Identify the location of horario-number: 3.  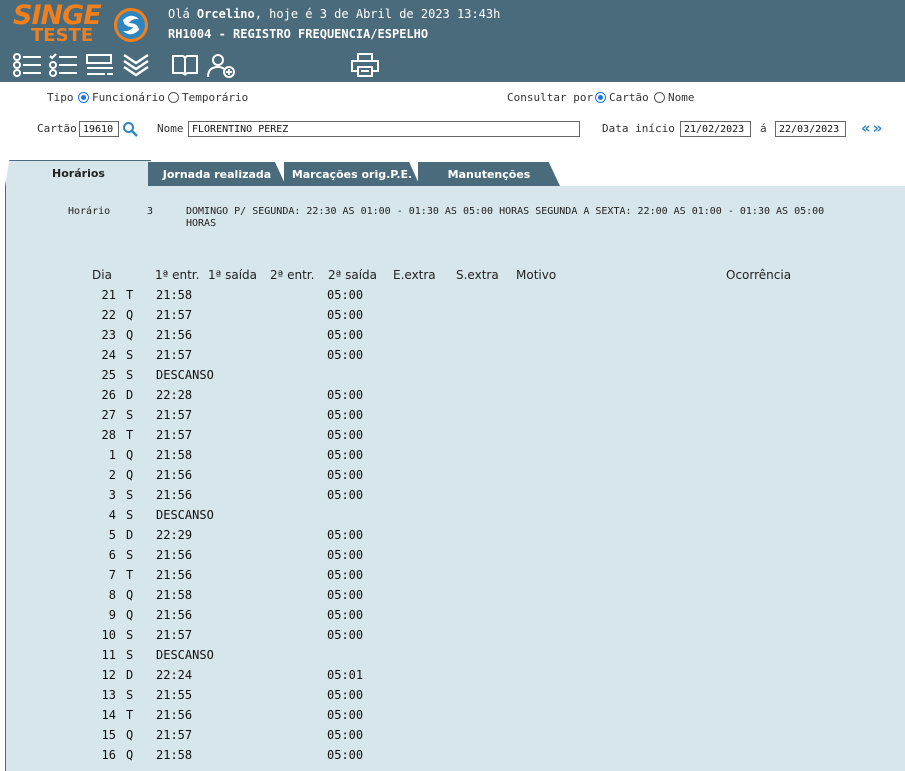
(150, 211).